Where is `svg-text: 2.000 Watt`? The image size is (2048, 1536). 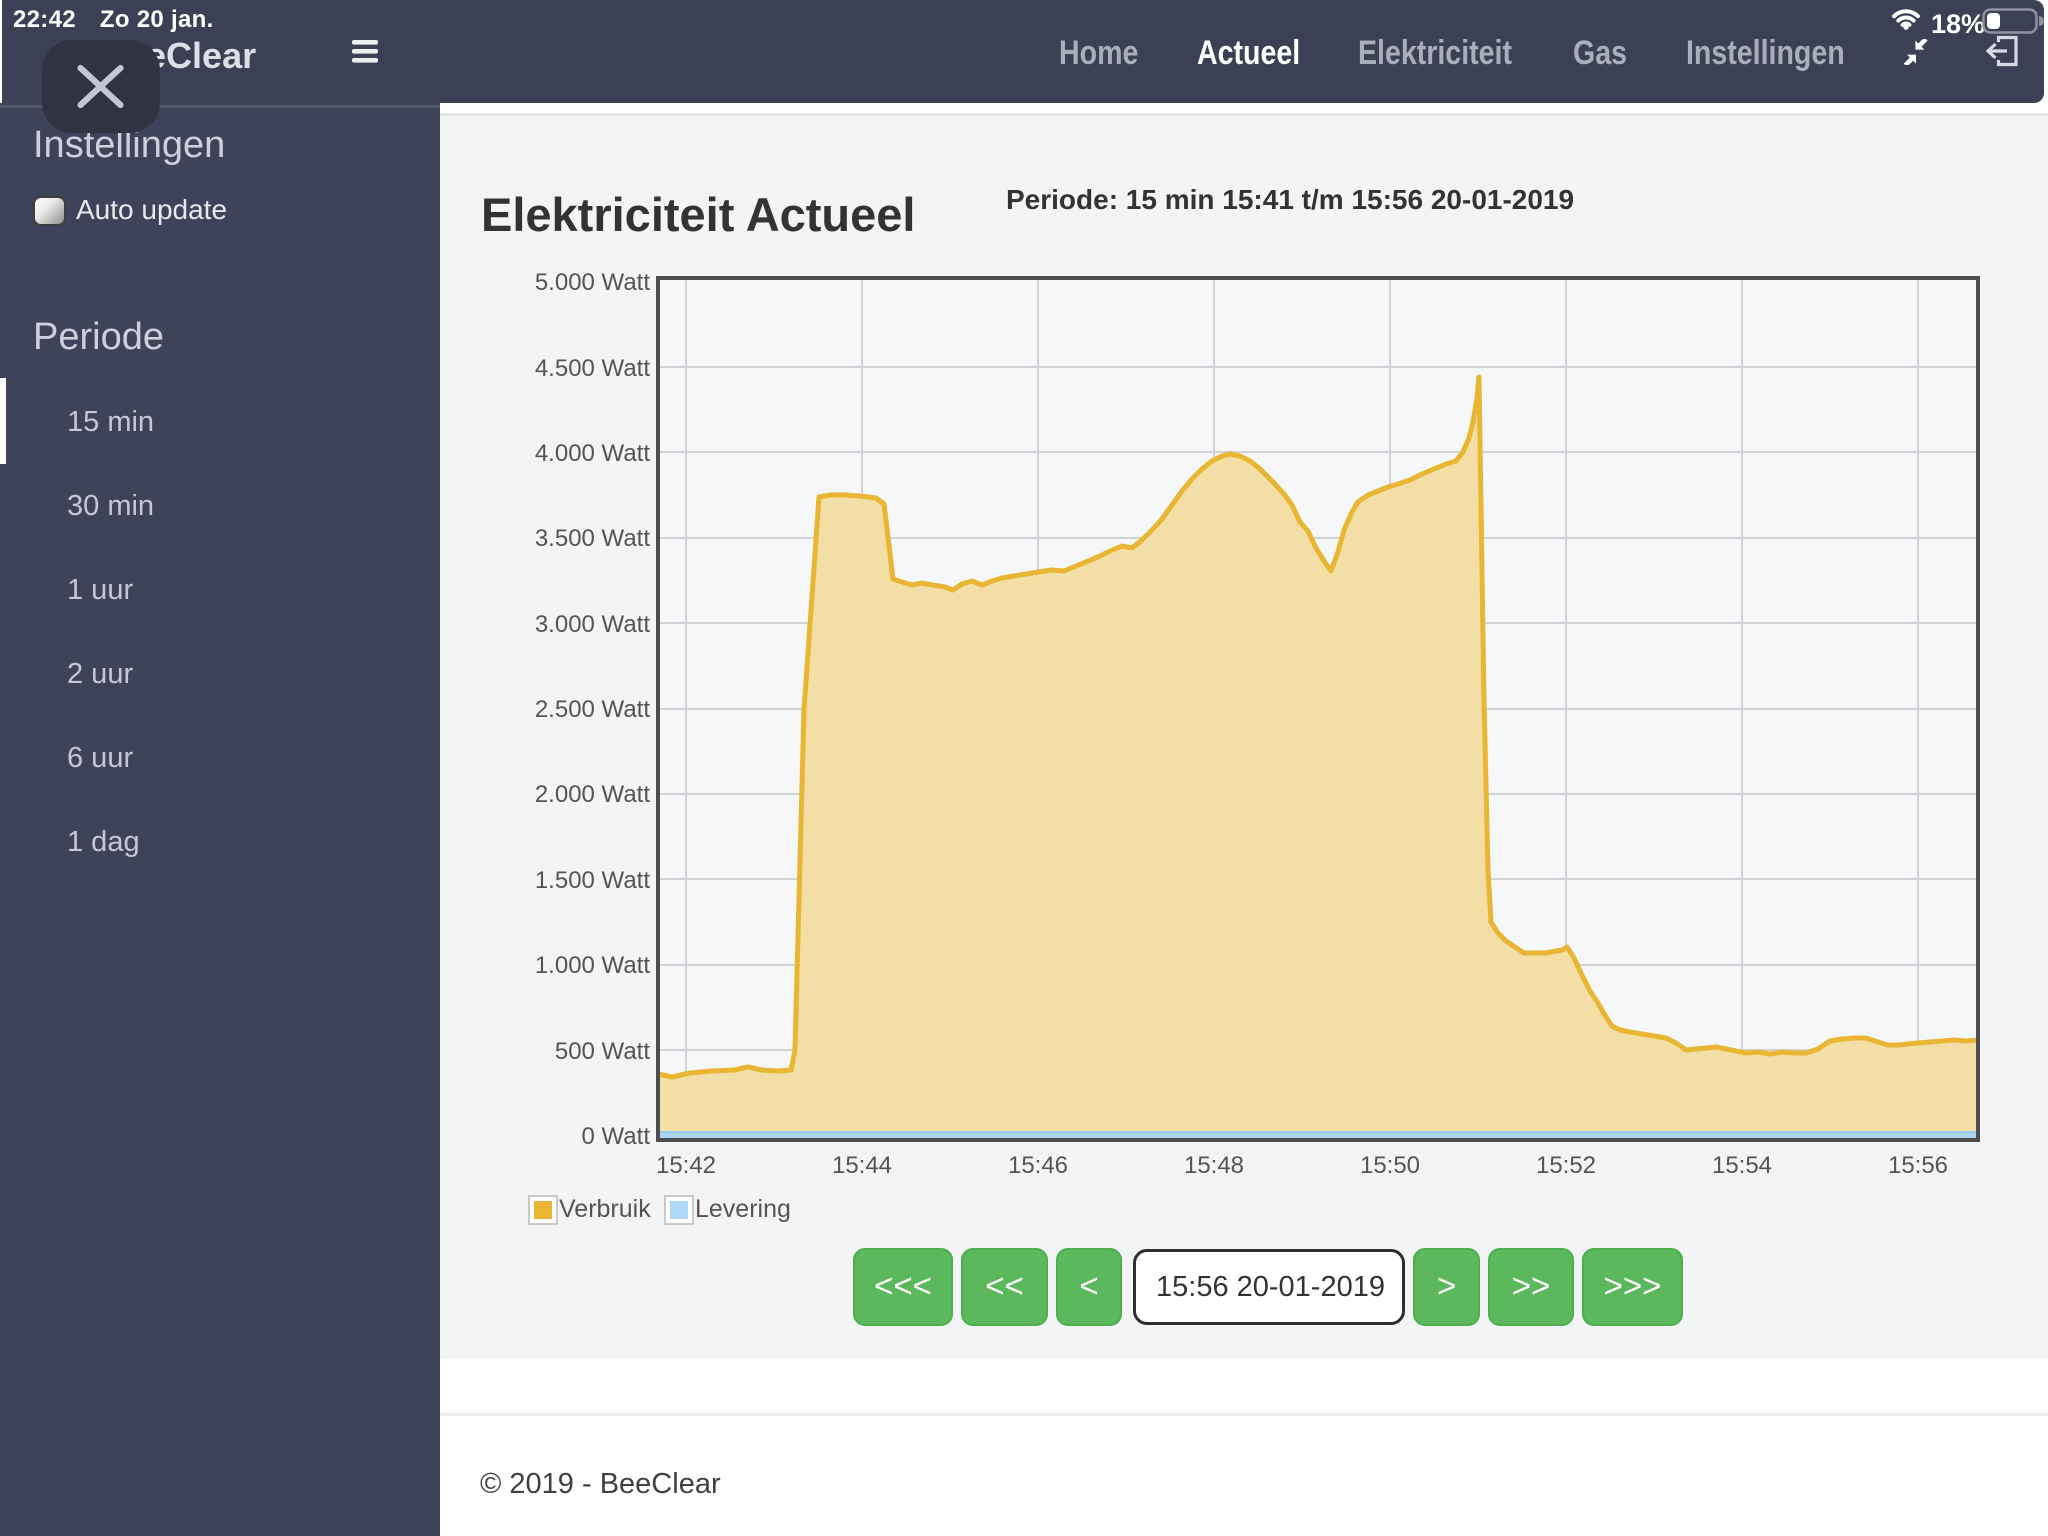
svg-text: 2.000 Watt is located at coordinates (593, 794).